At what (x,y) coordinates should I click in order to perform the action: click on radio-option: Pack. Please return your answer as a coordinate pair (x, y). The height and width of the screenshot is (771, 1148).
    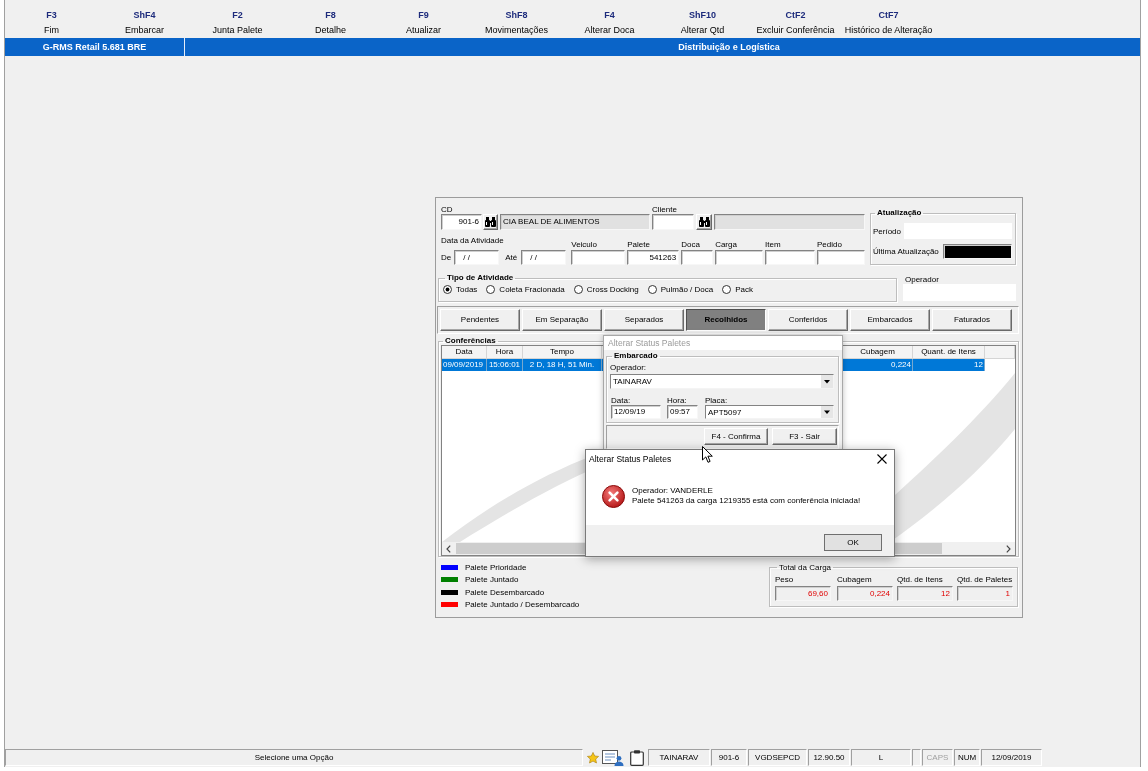
    Looking at the image, I should click on (737, 289).